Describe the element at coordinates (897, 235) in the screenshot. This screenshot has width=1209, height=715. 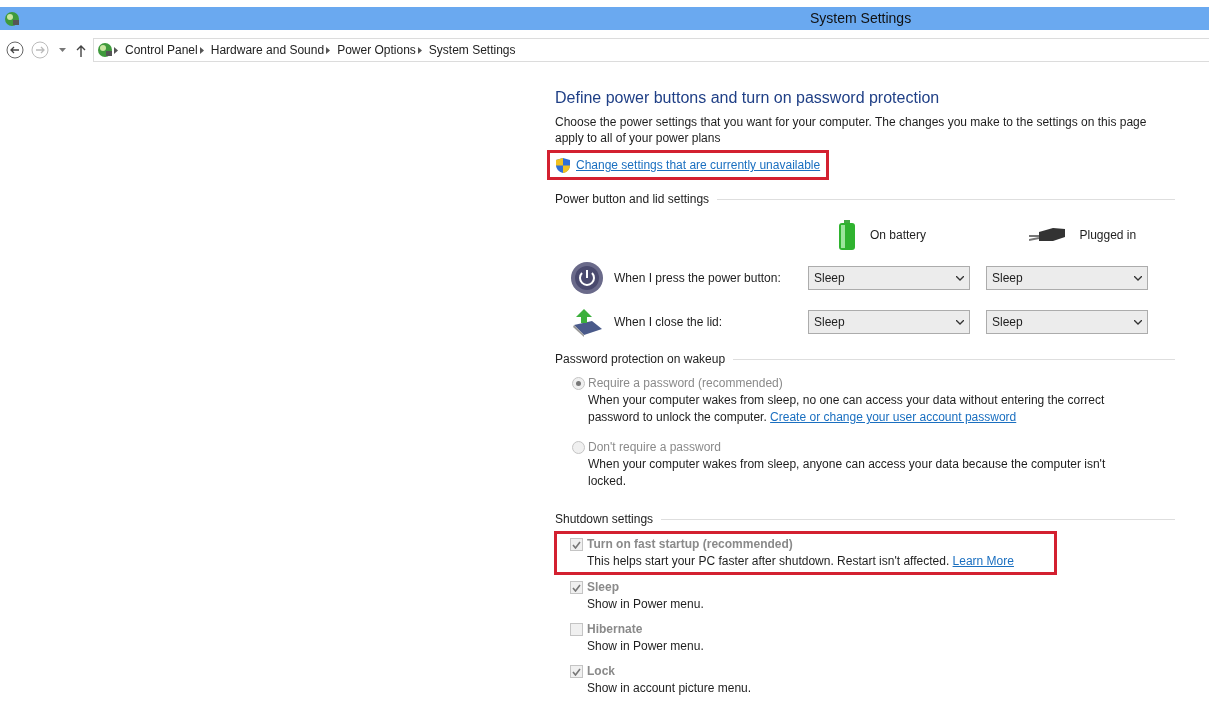
I see `column-label: On battery` at that location.